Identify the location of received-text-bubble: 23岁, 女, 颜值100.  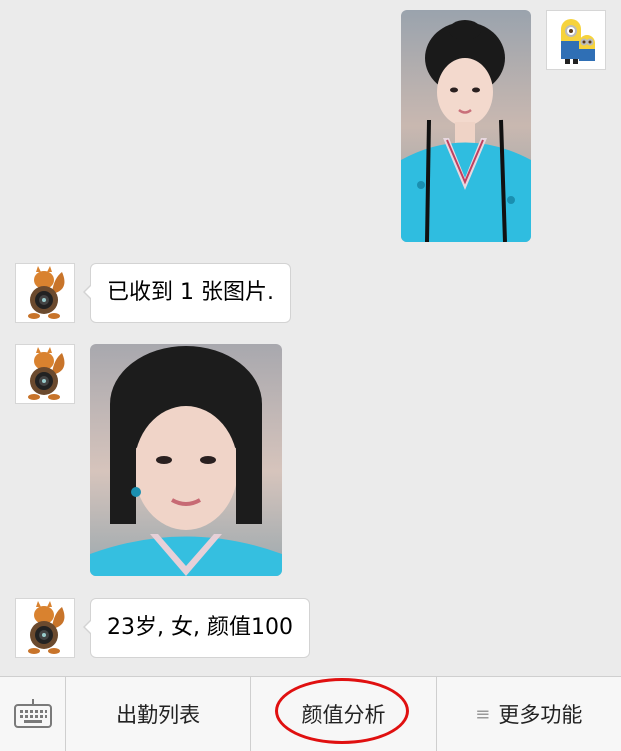
(196, 628).